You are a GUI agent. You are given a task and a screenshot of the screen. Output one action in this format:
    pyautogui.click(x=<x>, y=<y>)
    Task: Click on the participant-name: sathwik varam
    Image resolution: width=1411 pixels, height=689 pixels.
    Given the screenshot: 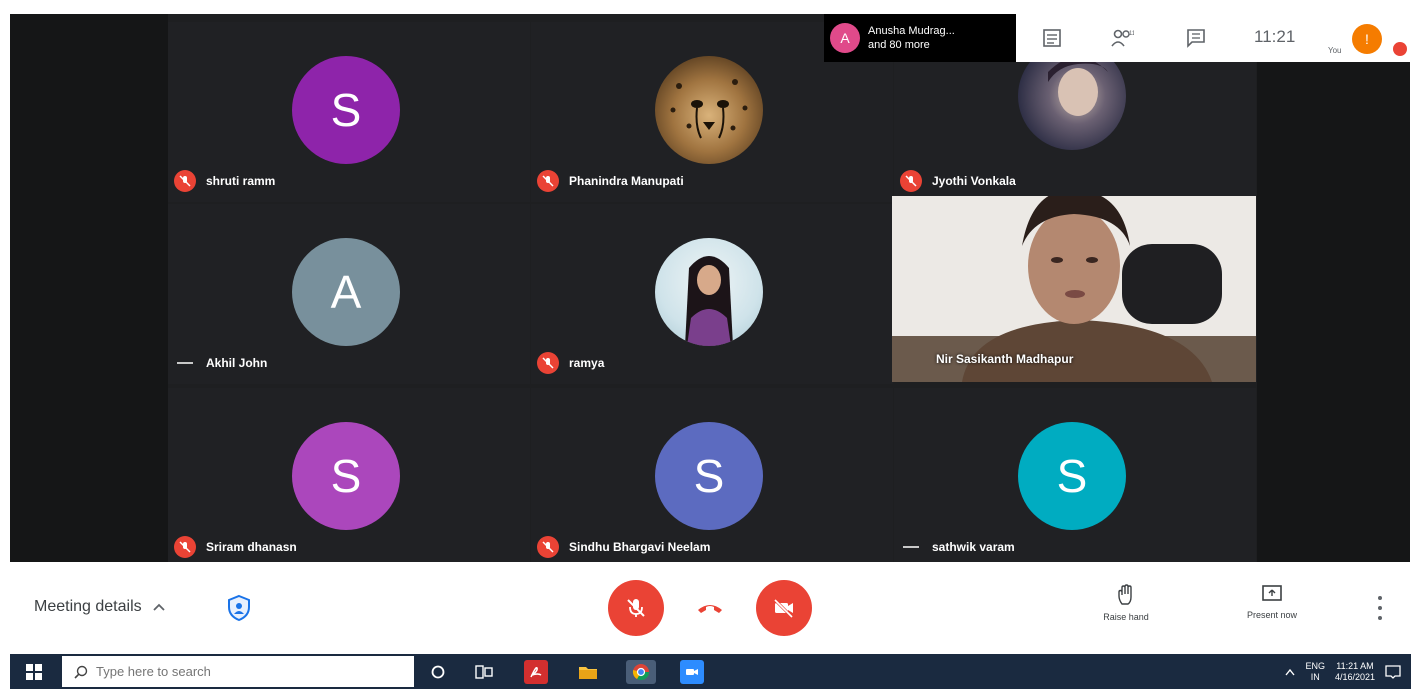 What is the action you would take?
    pyautogui.click(x=973, y=547)
    